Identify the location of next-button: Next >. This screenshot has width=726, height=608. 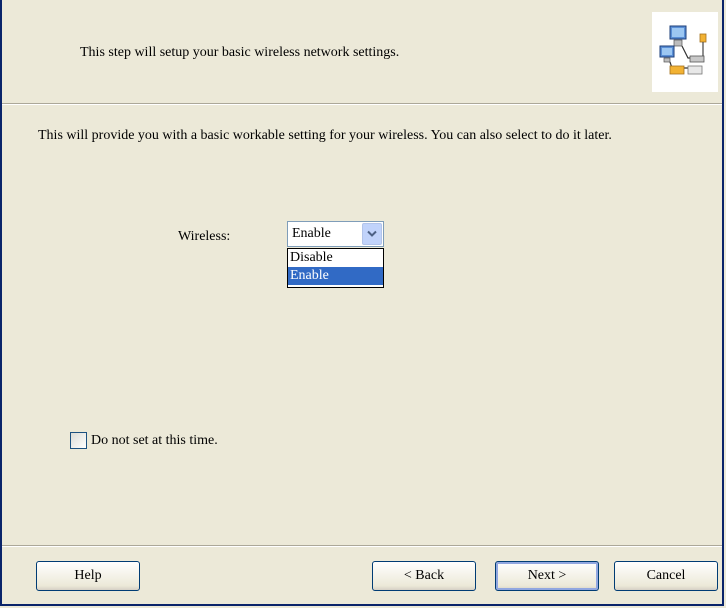
(547, 576).